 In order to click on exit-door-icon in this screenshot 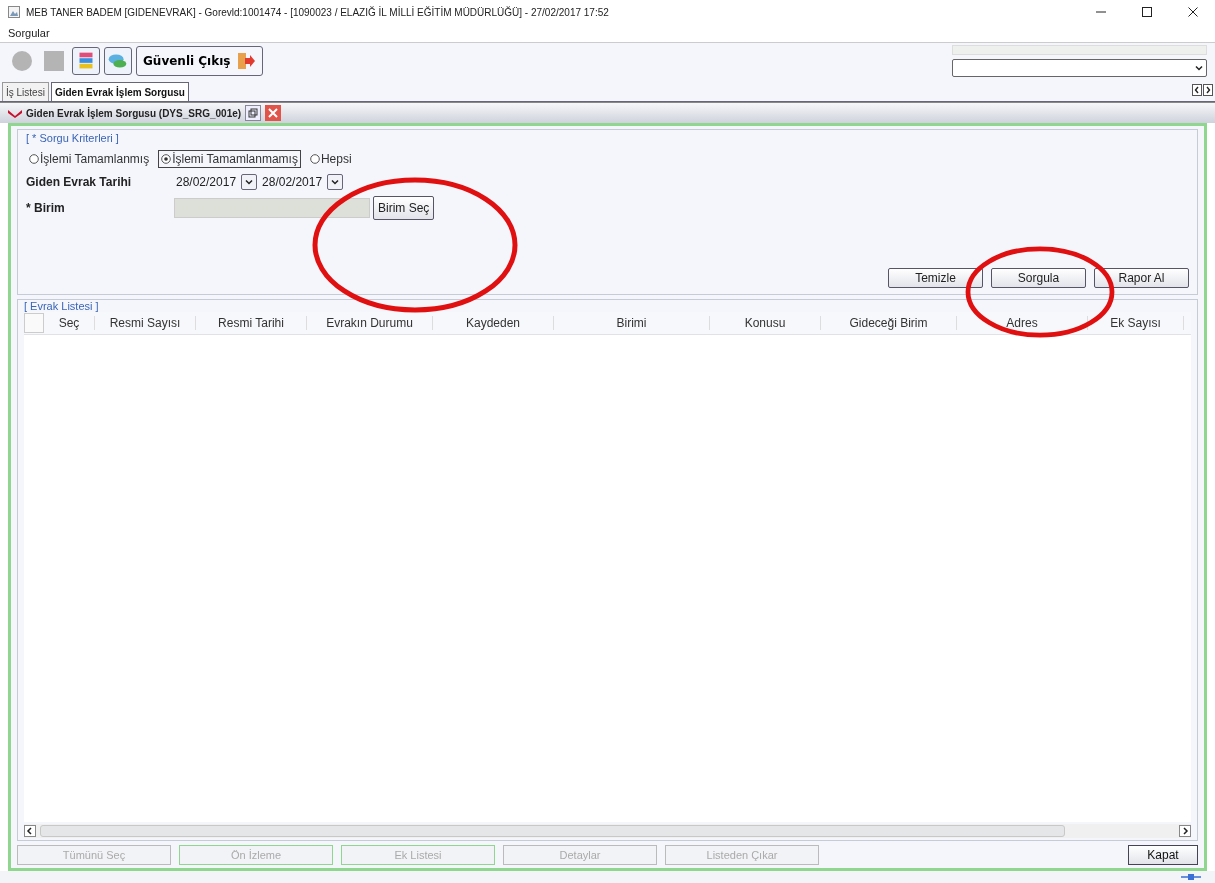, I will do `click(246, 61)`.